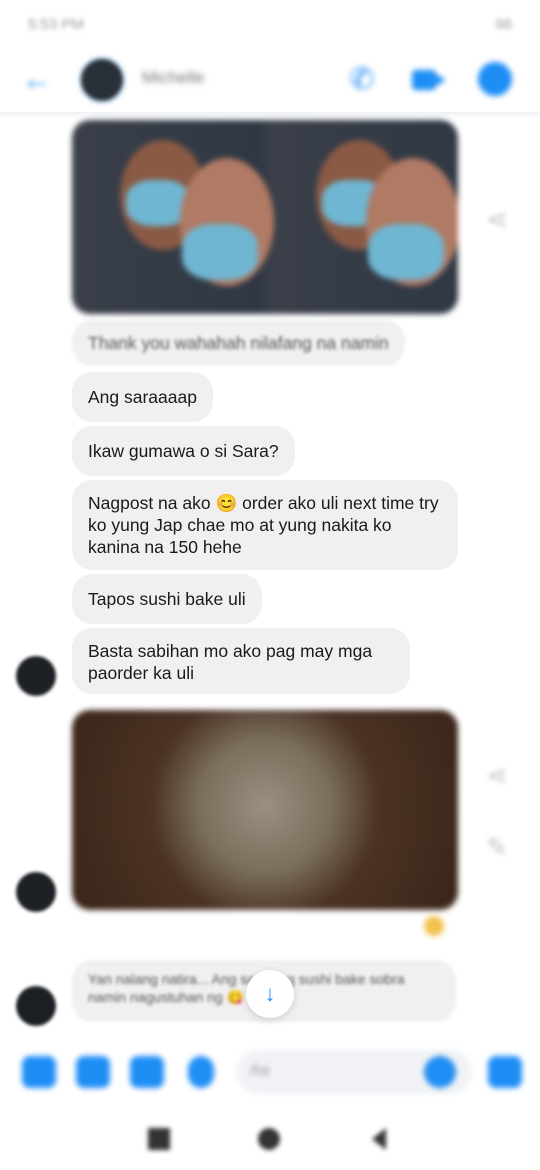 The image size is (540, 1170). I want to click on menu-grid-icon, so click(39, 1072).